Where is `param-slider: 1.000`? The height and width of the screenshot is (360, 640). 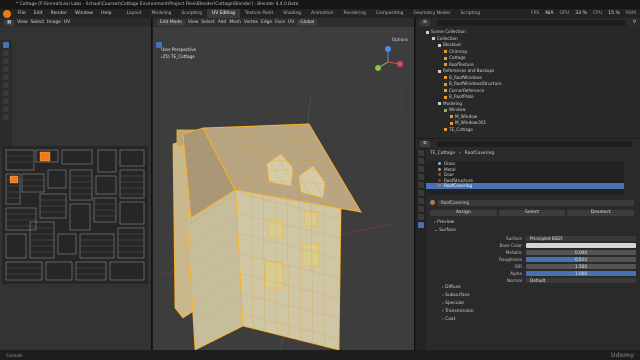 param-slider: 1.000 is located at coordinates (581, 273).